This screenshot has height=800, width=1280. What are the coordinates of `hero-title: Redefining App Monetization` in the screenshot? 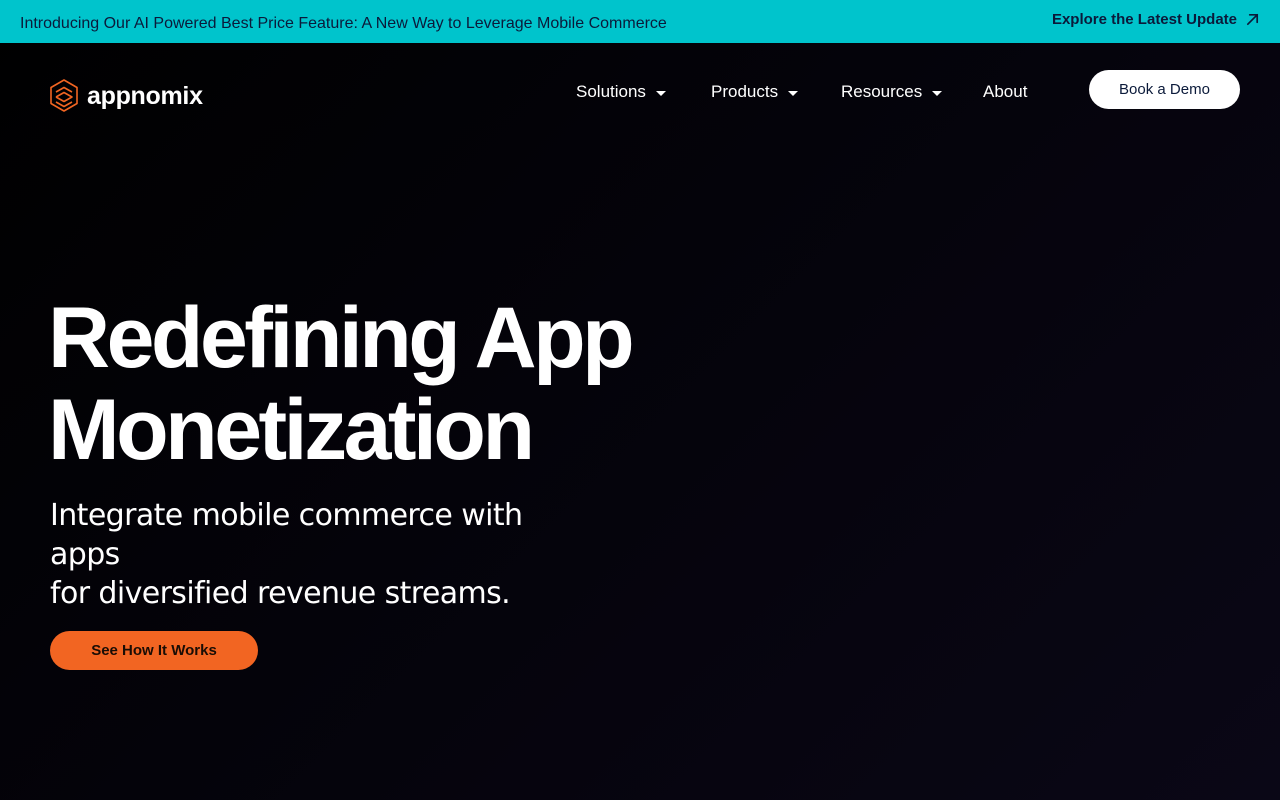 It's located at (398, 384).